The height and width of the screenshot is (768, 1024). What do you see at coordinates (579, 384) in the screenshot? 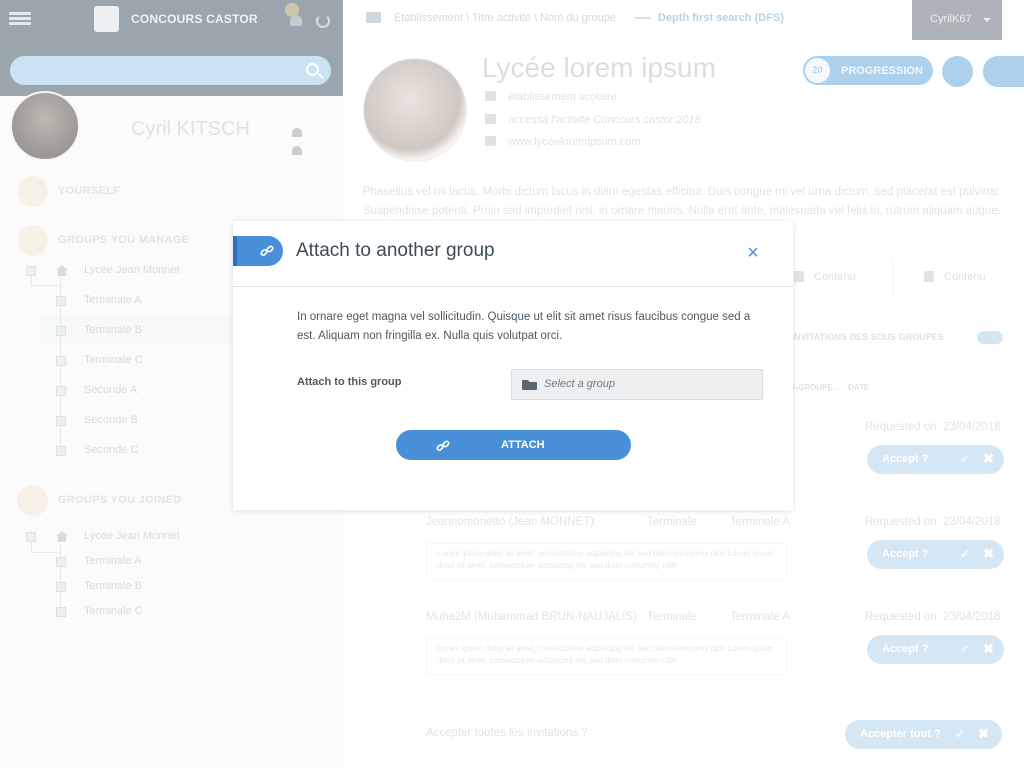
I see `group-select-placeholder: Select a group` at bounding box center [579, 384].